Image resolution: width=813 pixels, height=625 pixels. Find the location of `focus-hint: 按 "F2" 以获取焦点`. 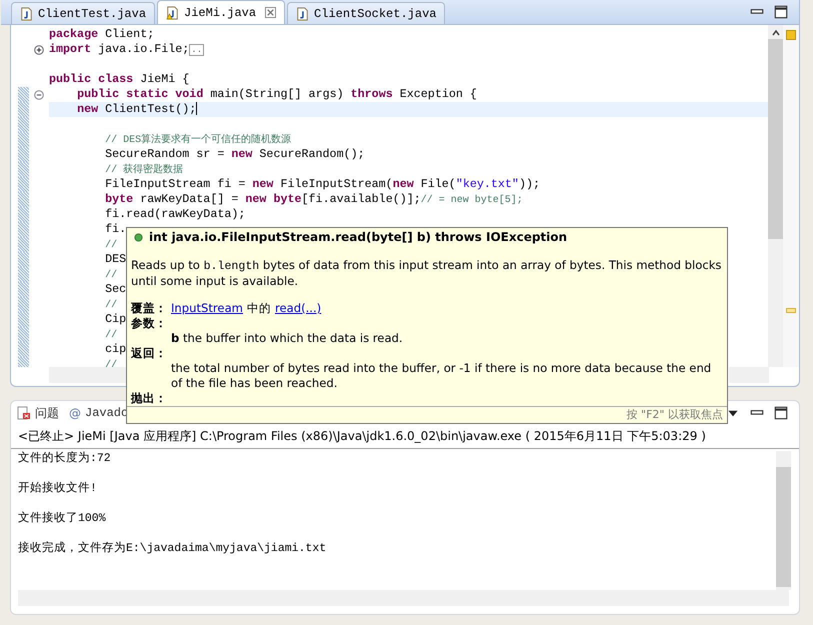

focus-hint: 按 "F2" 以获取焦点 is located at coordinates (674, 415).